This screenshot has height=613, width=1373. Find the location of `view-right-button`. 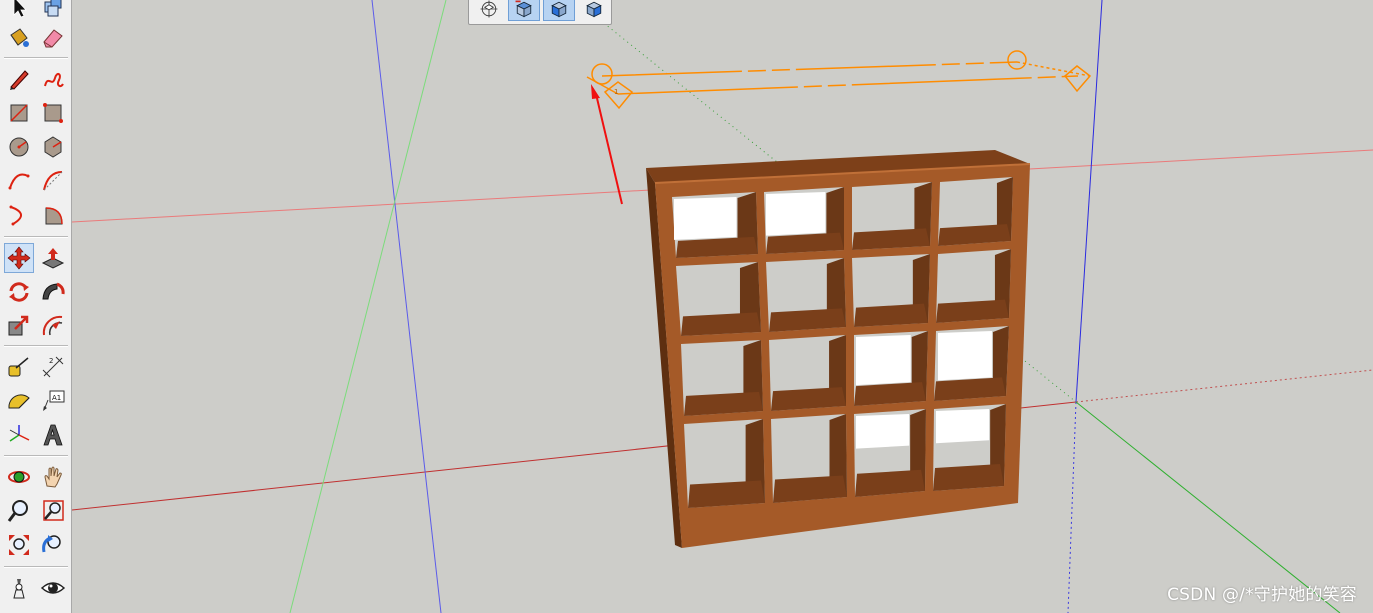

view-right-button is located at coordinates (594, 10).